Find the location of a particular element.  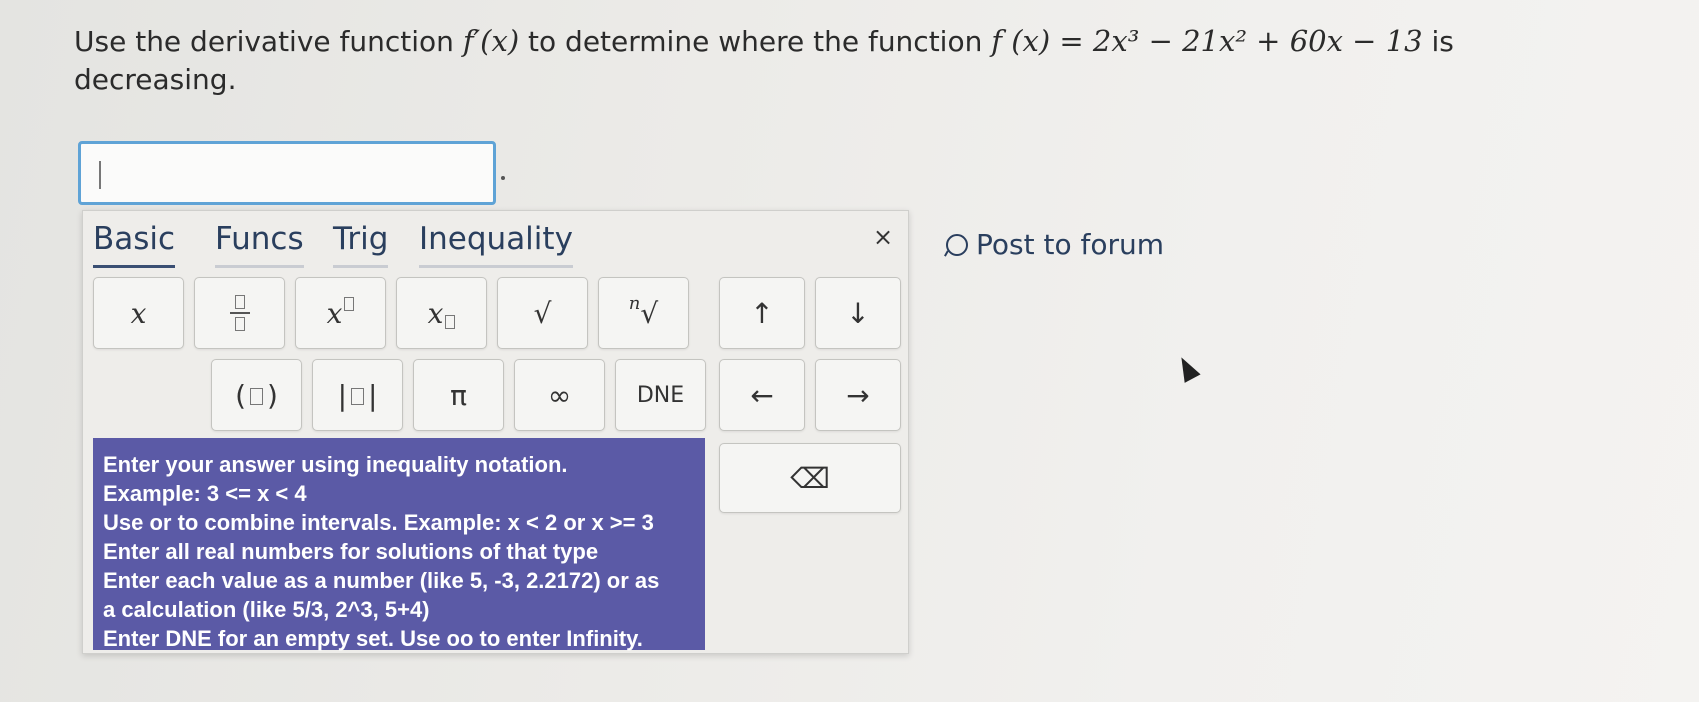

down-arrow-icon: ↓ is located at coordinates (858, 313).